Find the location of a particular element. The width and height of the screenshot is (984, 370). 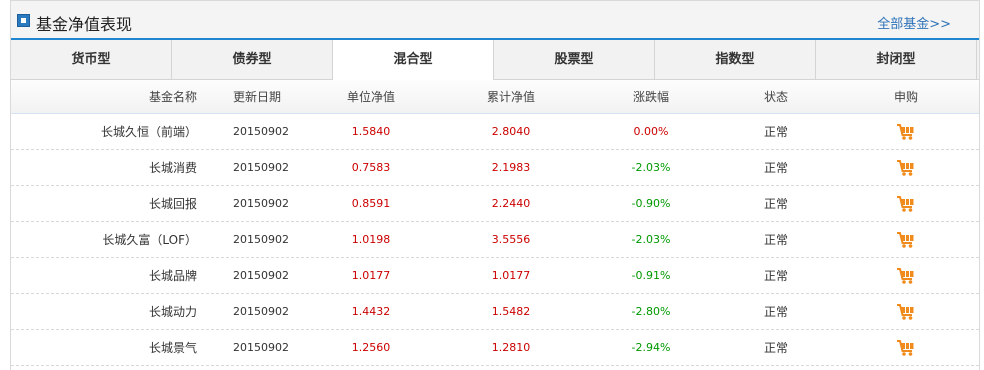

acc-nav: 1.5482 is located at coordinates (511, 311).